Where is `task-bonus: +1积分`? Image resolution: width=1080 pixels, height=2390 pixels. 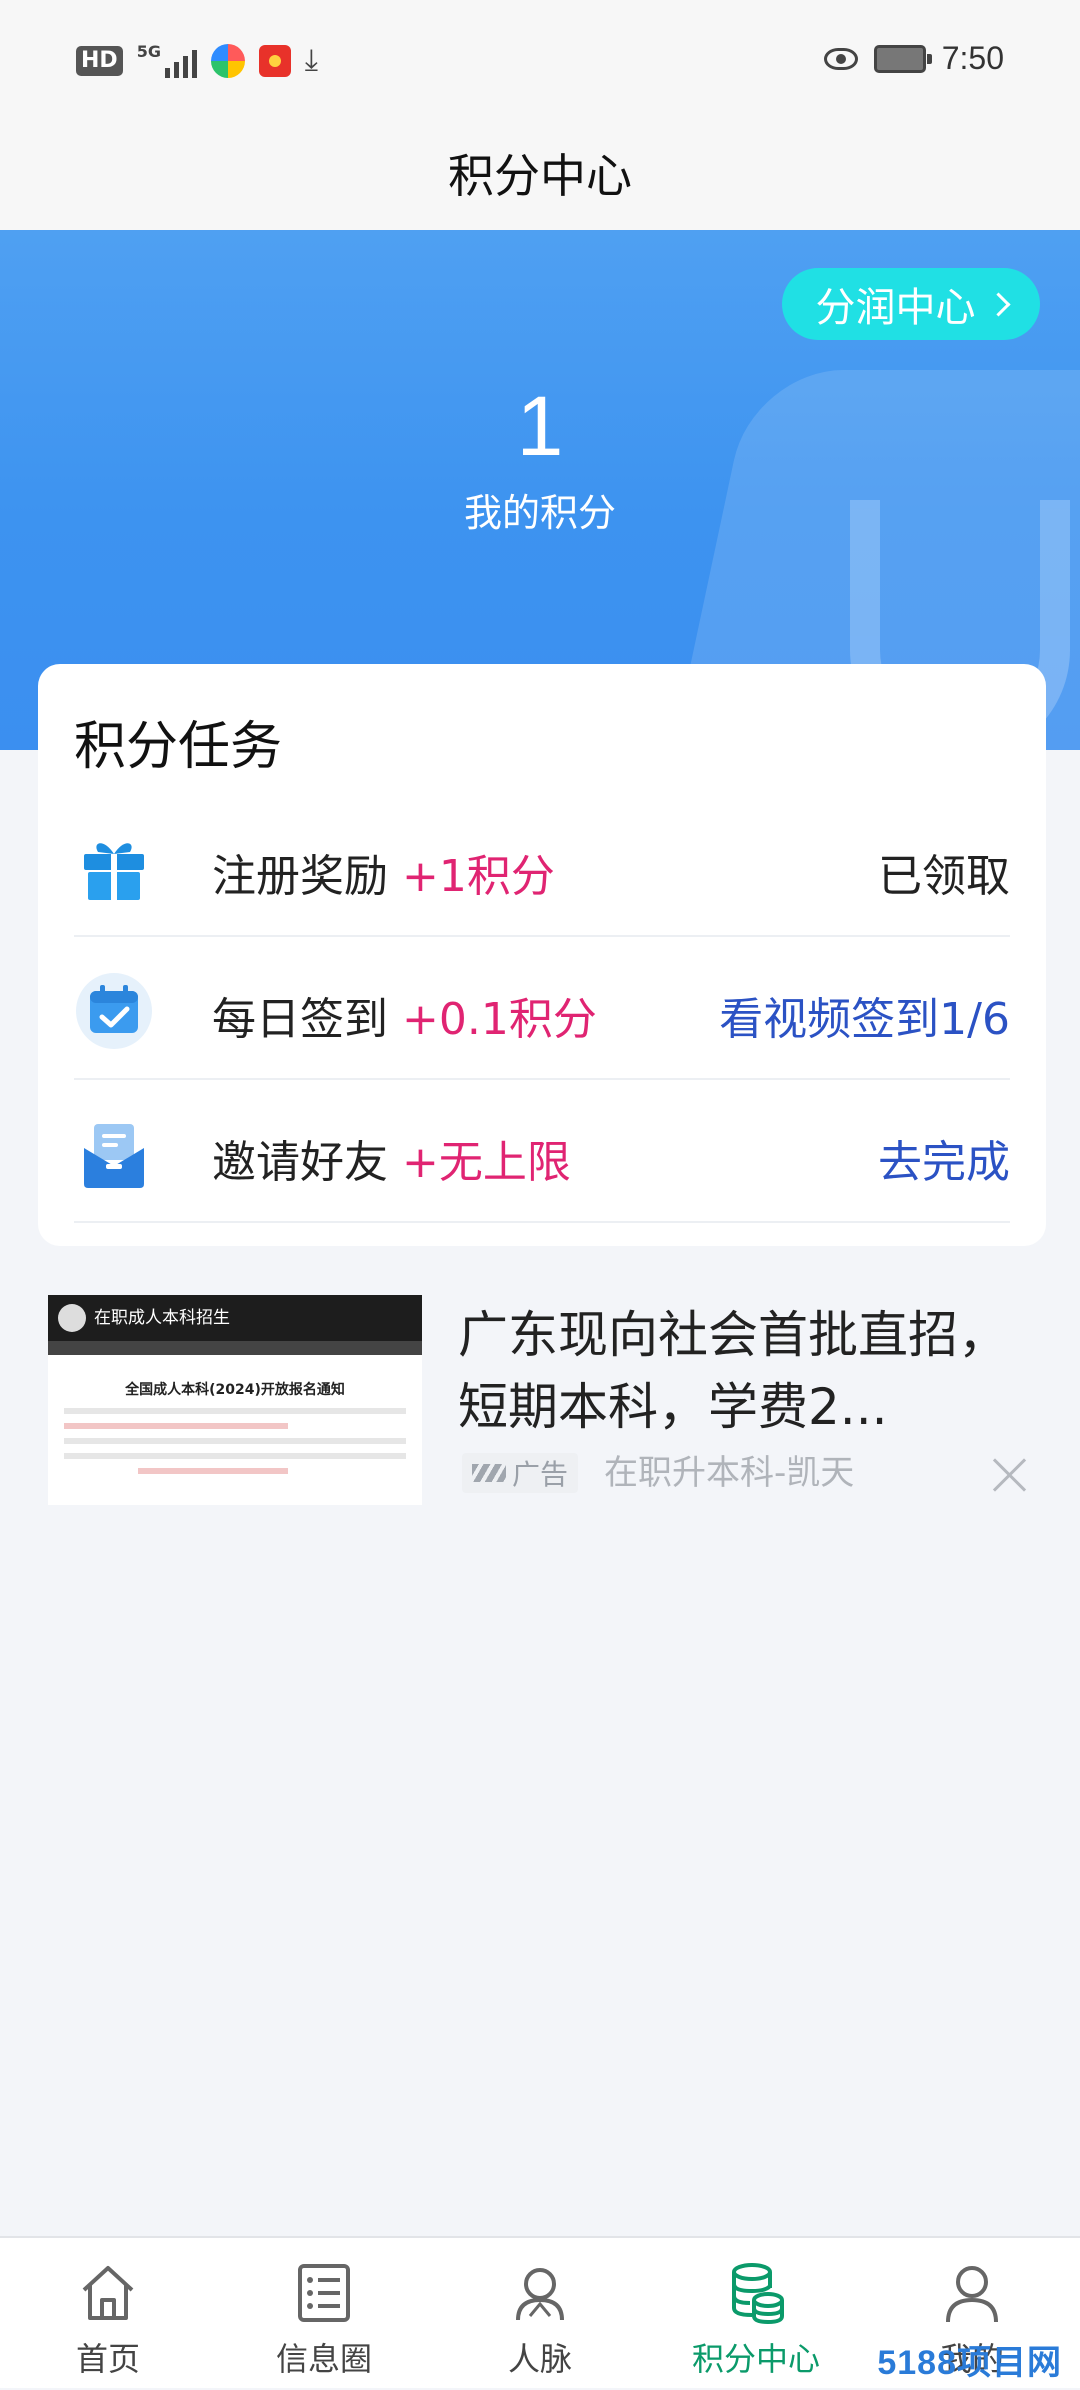 task-bonus: +1积分 is located at coordinates (478, 876).